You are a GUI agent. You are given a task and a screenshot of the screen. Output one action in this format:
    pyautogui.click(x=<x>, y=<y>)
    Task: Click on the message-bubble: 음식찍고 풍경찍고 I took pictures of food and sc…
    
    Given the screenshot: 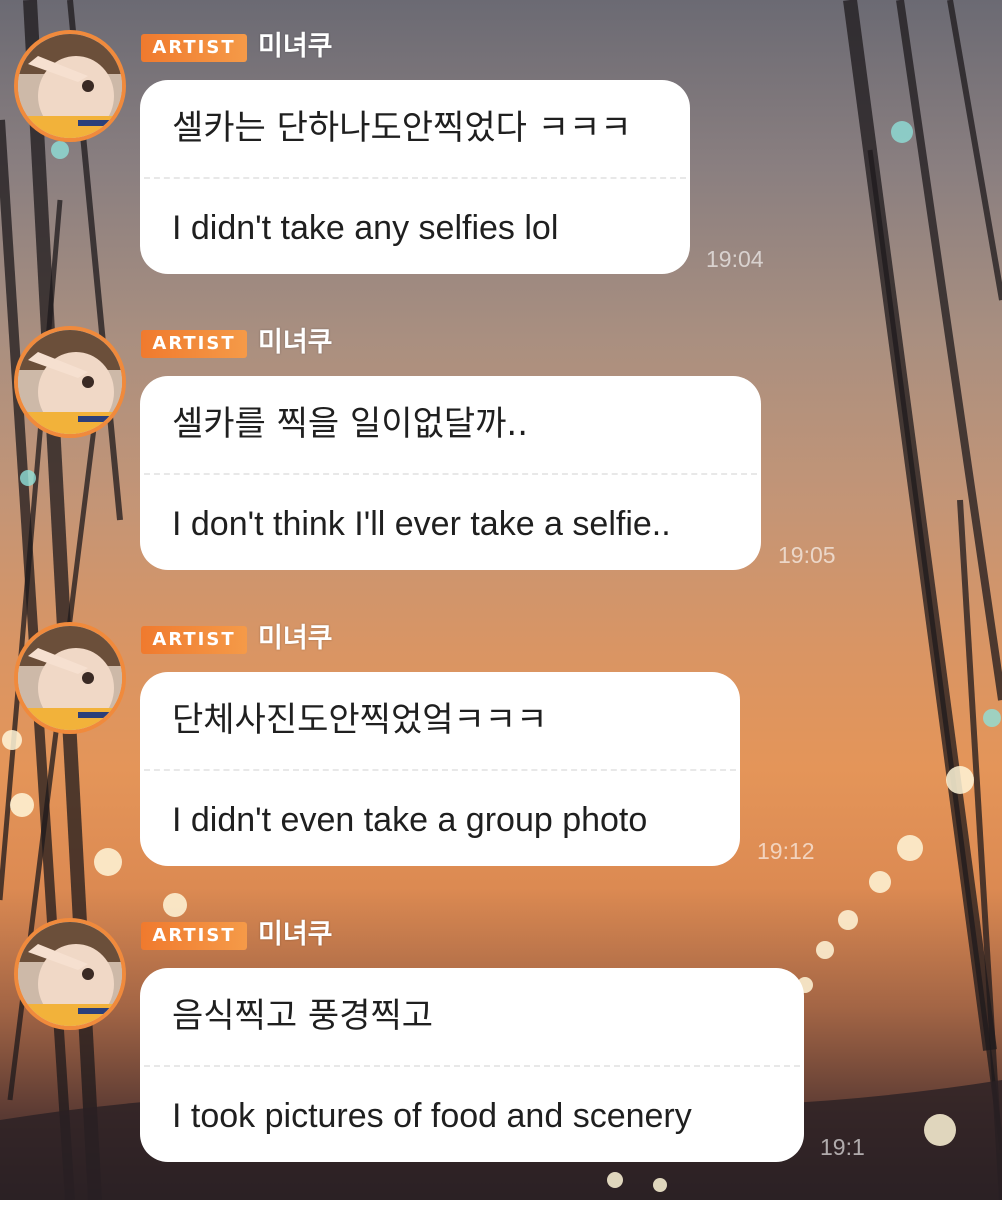 What is the action you would take?
    pyautogui.click(x=472, y=1065)
    